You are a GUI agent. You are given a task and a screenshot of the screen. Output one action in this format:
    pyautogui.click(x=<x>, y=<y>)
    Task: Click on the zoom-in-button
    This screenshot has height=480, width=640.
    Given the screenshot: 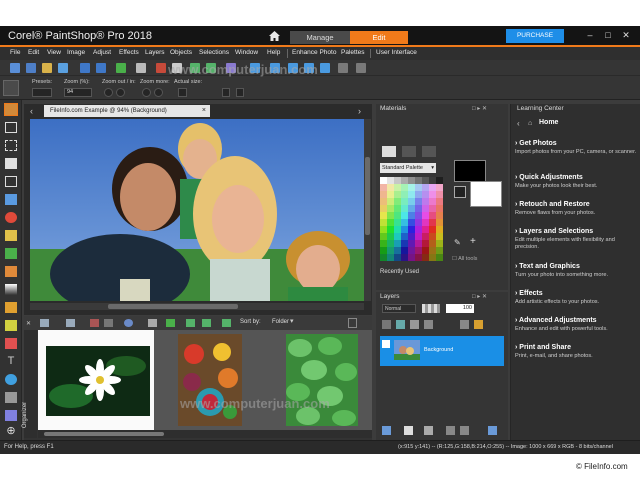 What is the action you would take?
    pyautogui.click(x=120, y=92)
    